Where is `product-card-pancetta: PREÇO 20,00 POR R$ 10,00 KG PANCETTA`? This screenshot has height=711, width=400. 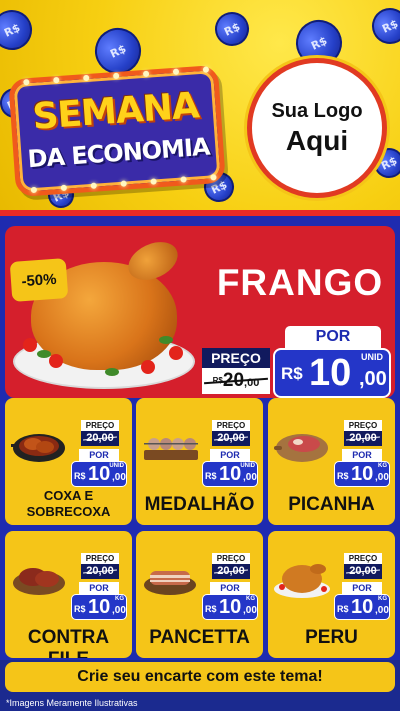
product-card-pancetta: PREÇO 20,00 POR R$ 10,00 KG PANCETTA is located at coordinates (199, 594).